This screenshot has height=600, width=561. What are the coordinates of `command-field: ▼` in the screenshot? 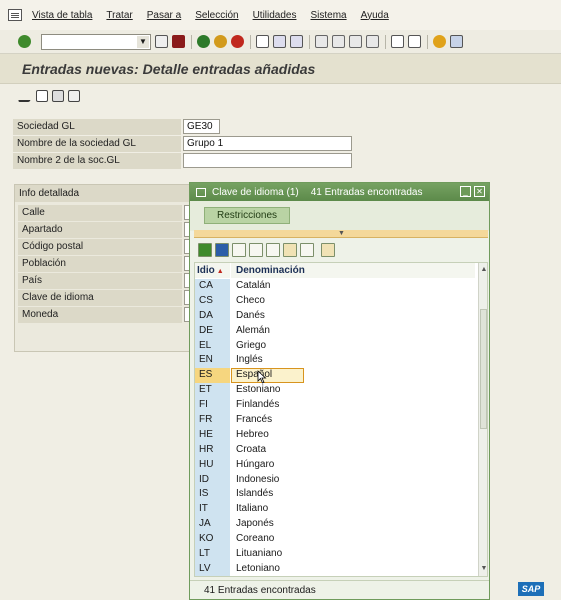 It's located at (96, 41).